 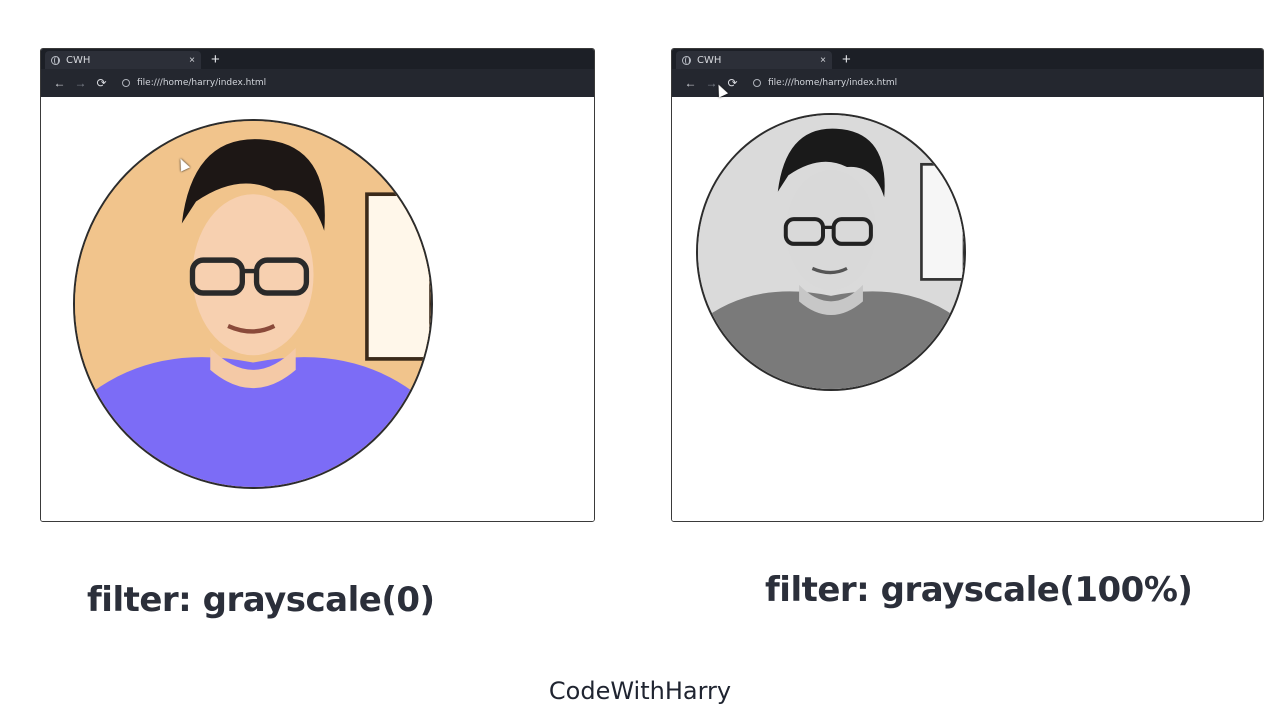 I want to click on avatar-image-grayscale, so click(x=831, y=252).